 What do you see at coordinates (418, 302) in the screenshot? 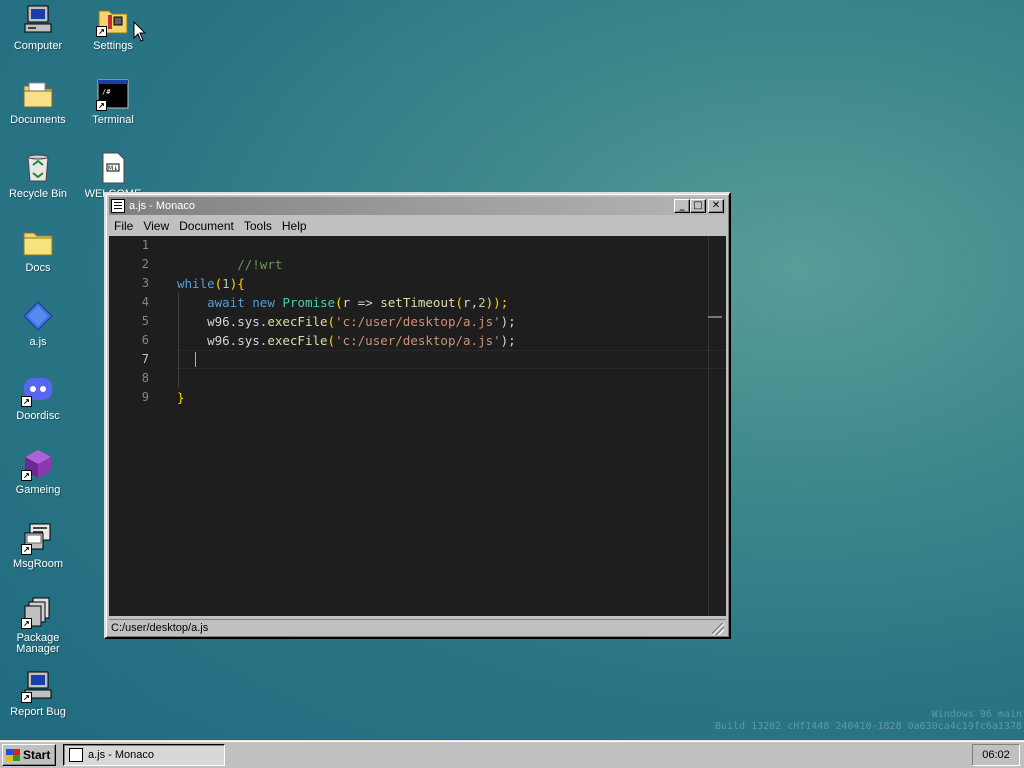
I see `function-token: setTimeout` at bounding box center [418, 302].